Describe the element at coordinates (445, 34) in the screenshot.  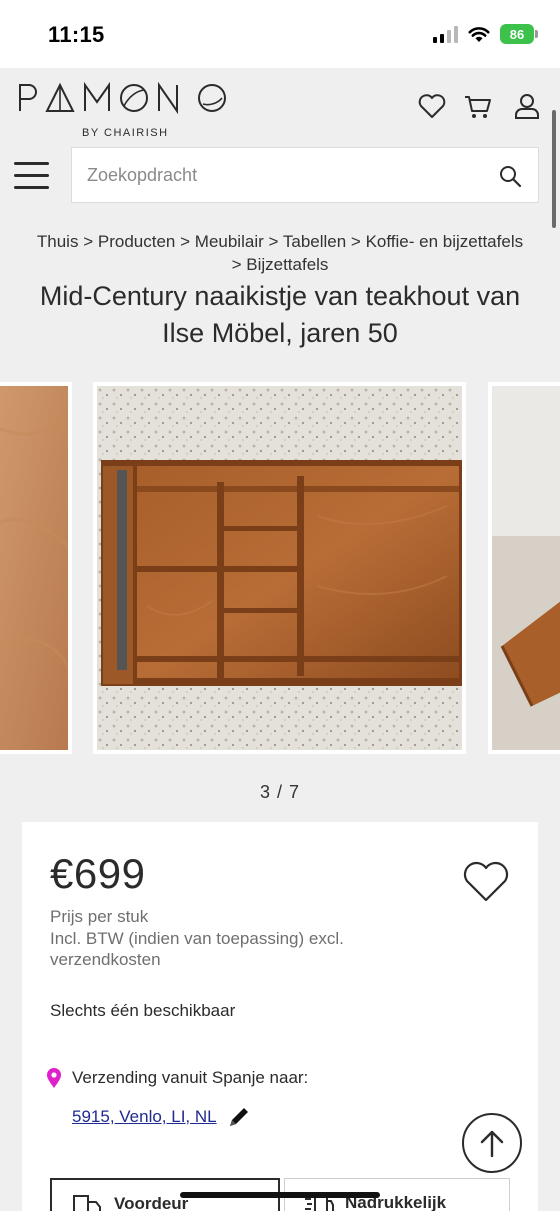
I see `cellular-signal-icon` at that location.